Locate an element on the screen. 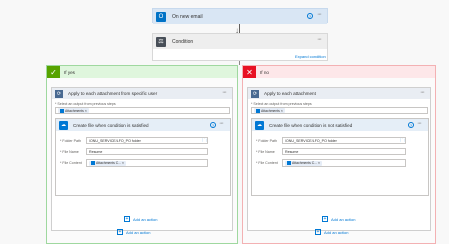 Image resolution: width=449 pixels, height=244 pixels. cross-icon: ✕ is located at coordinates (249, 72).